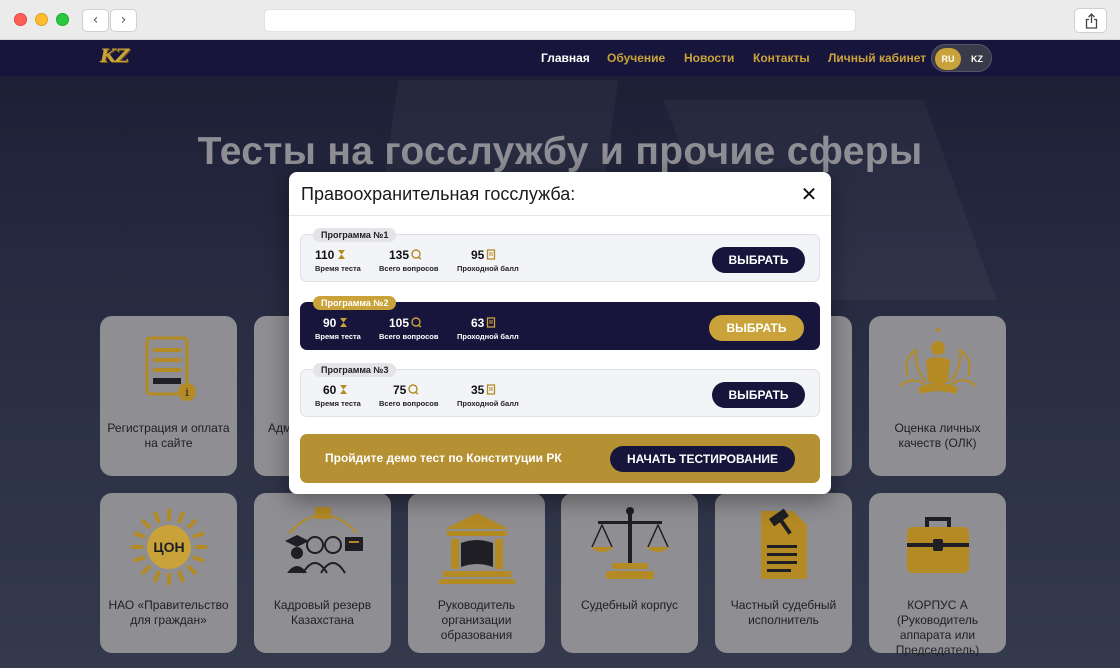 Image resolution: width=1120 pixels, height=668 pixels. I want to click on card-education-head: Руководитель организации образования, so click(476, 573).